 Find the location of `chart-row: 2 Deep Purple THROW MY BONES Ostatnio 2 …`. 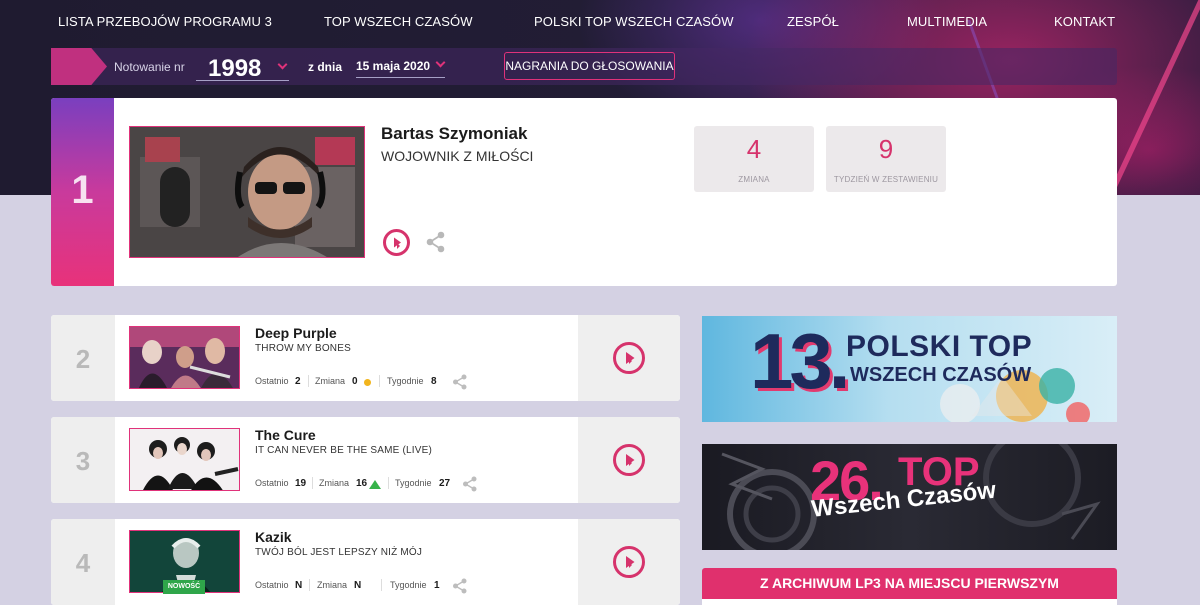

chart-row: 2 Deep Purple THROW MY BONES Ostatnio 2 … is located at coordinates (365, 358).